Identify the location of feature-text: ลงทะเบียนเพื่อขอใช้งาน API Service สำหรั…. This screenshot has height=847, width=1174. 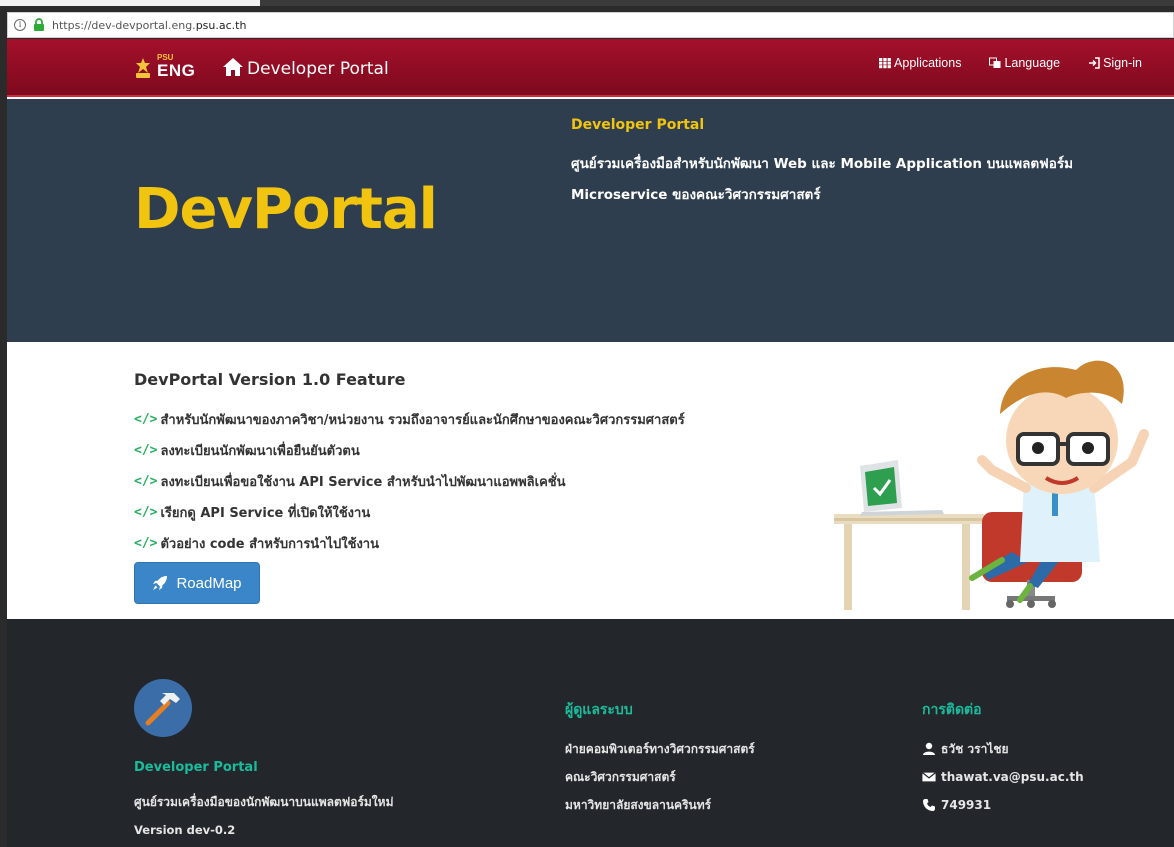
(363, 482).